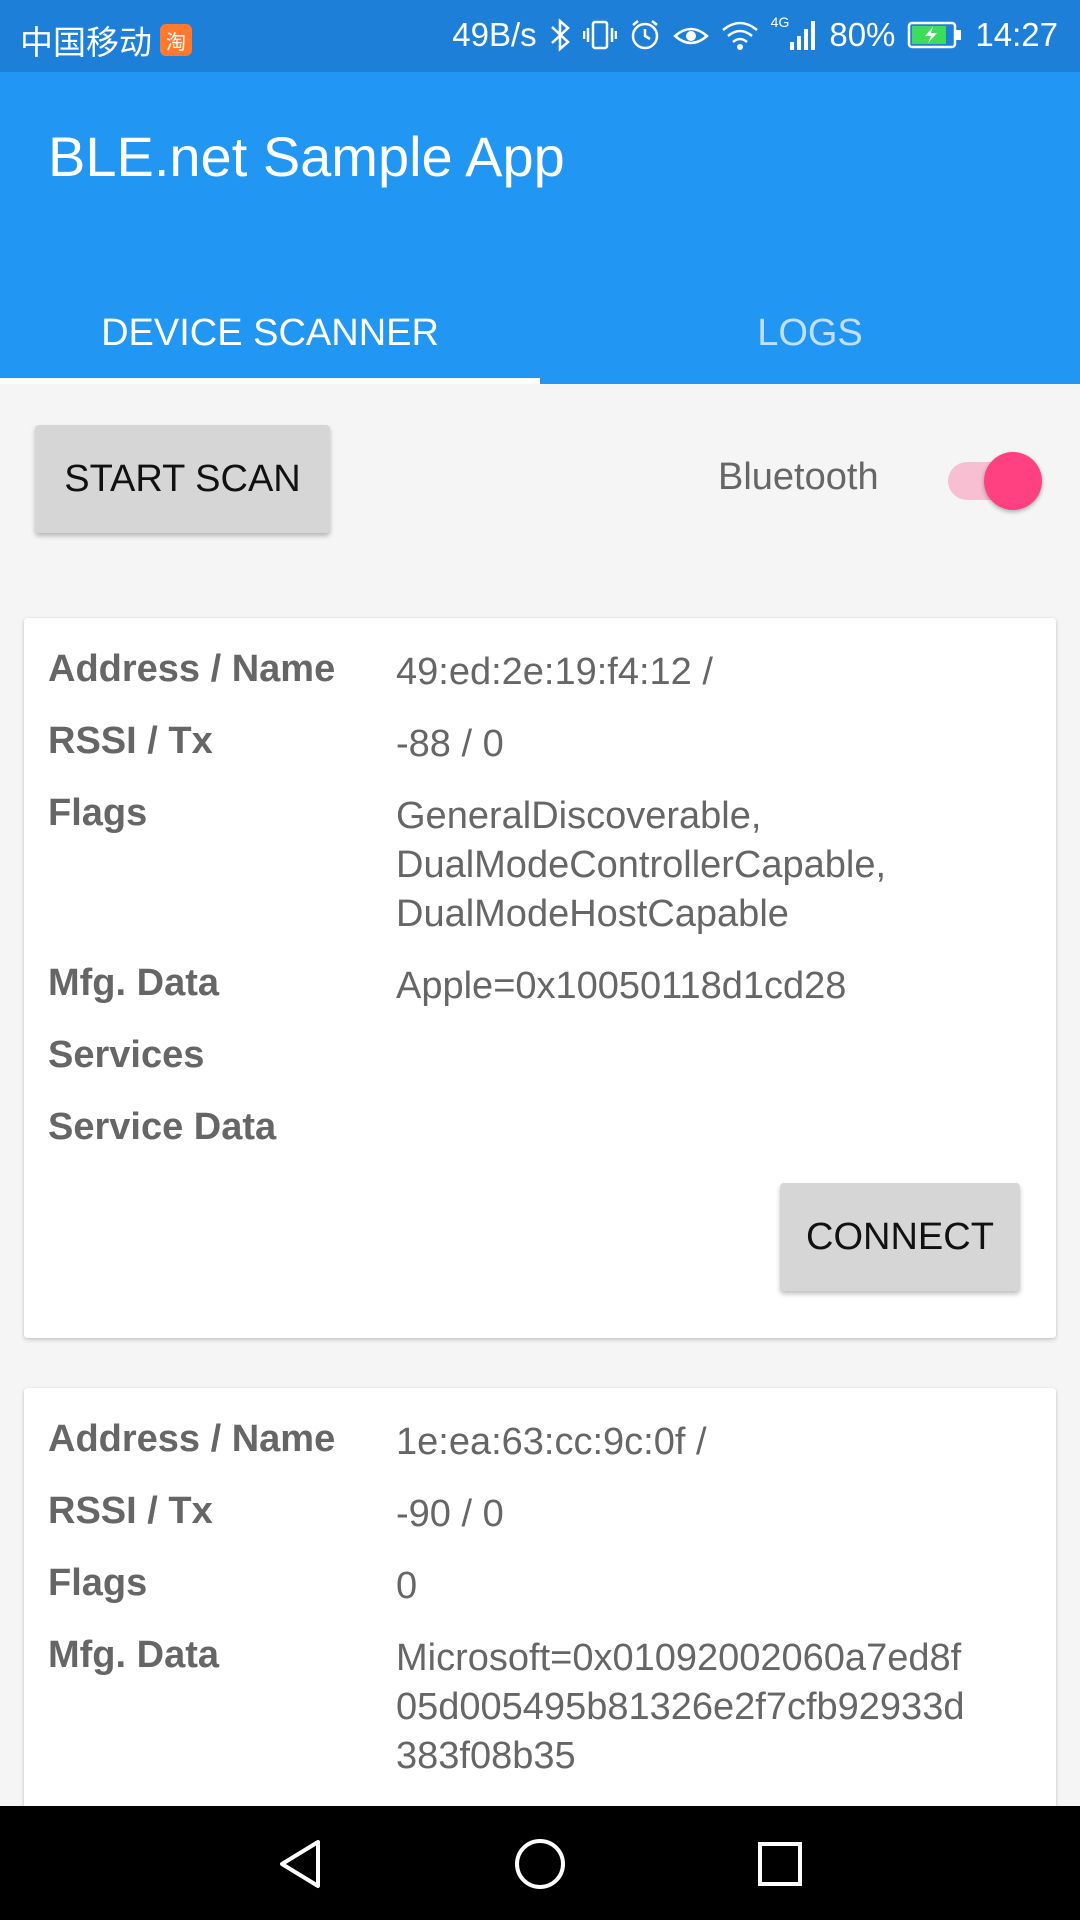 Image resolution: width=1080 pixels, height=1920 pixels. What do you see at coordinates (306, 156) in the screenshot?
I see `app-title: BLE.net Sample App` at bounding box center [306, 156].